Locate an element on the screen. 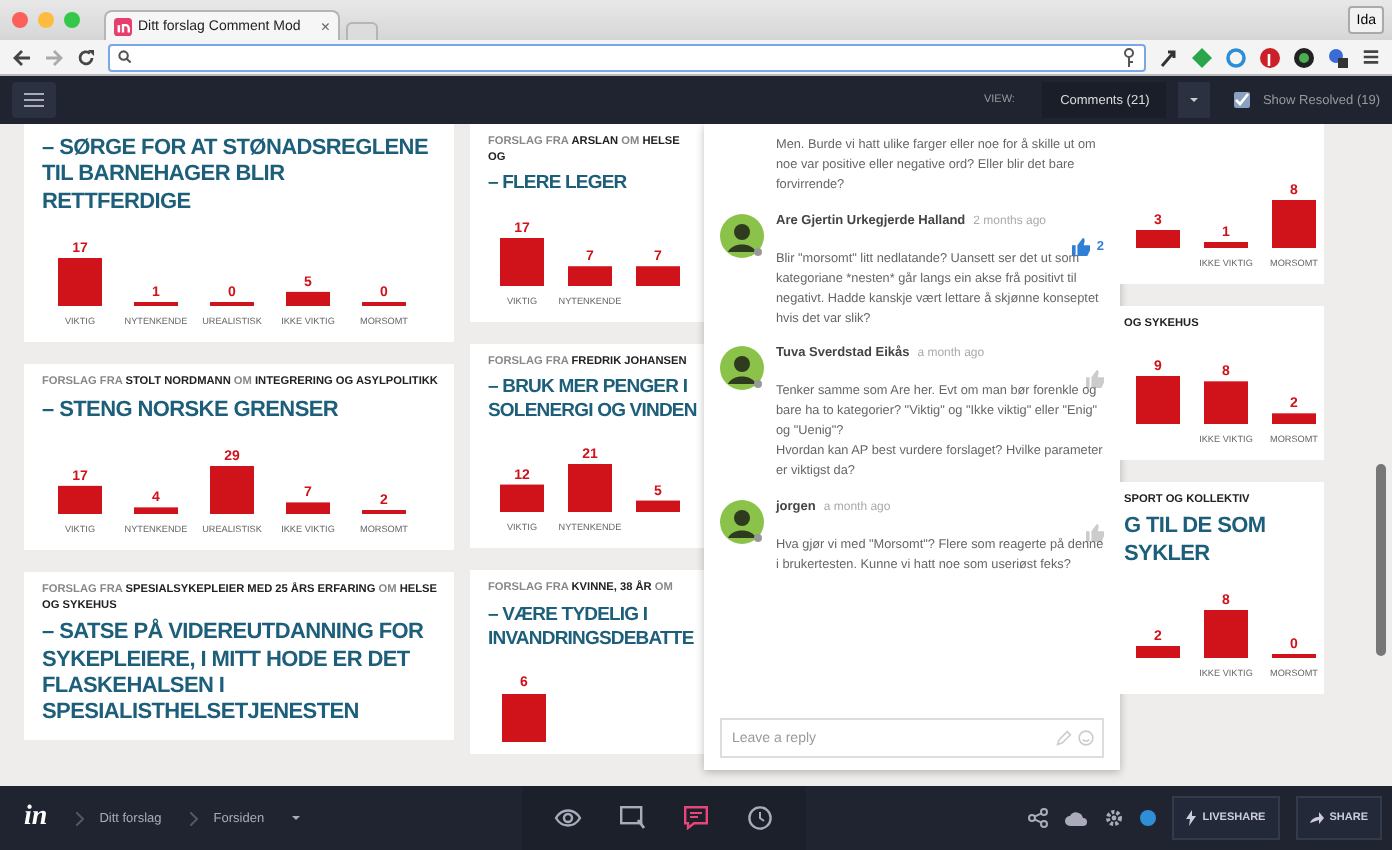 The width and height of the screenshot is (1392, 850). proposal-title: – VÆRE TYDELIG I INVANDRINGSDEBATTE is located at coordinates (592, 627).